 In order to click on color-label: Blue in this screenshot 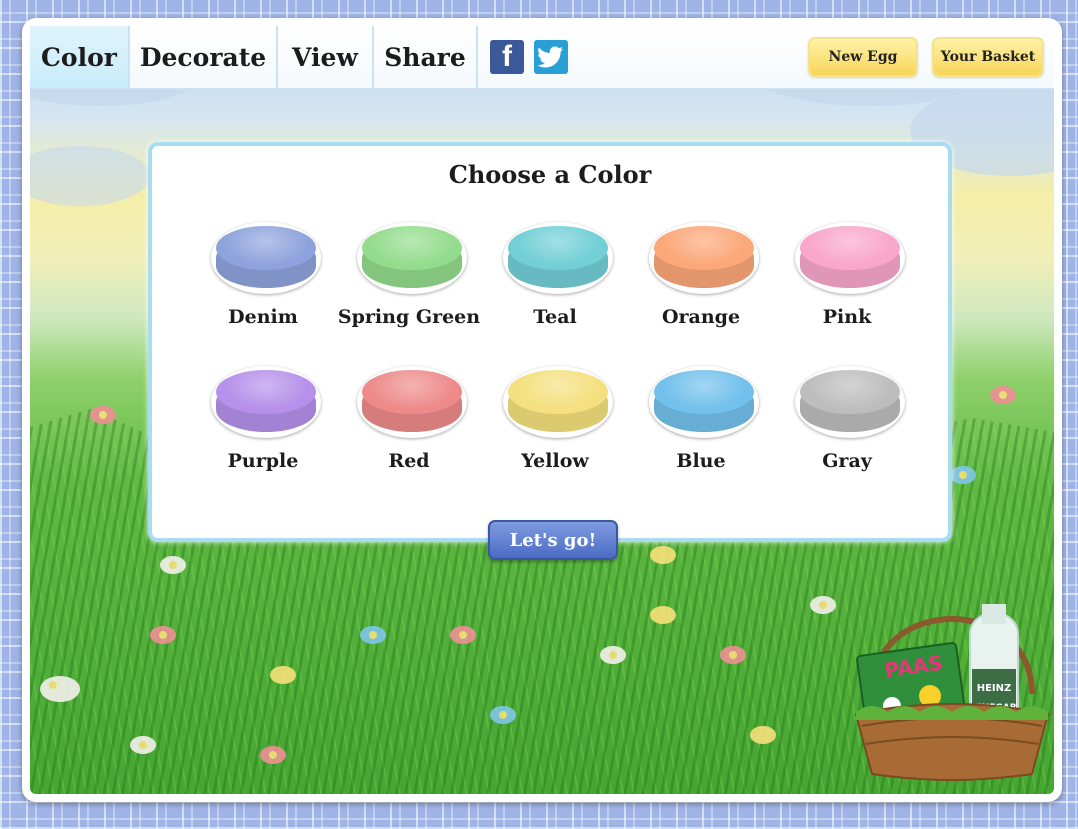, I will do `click(701, 461)`.